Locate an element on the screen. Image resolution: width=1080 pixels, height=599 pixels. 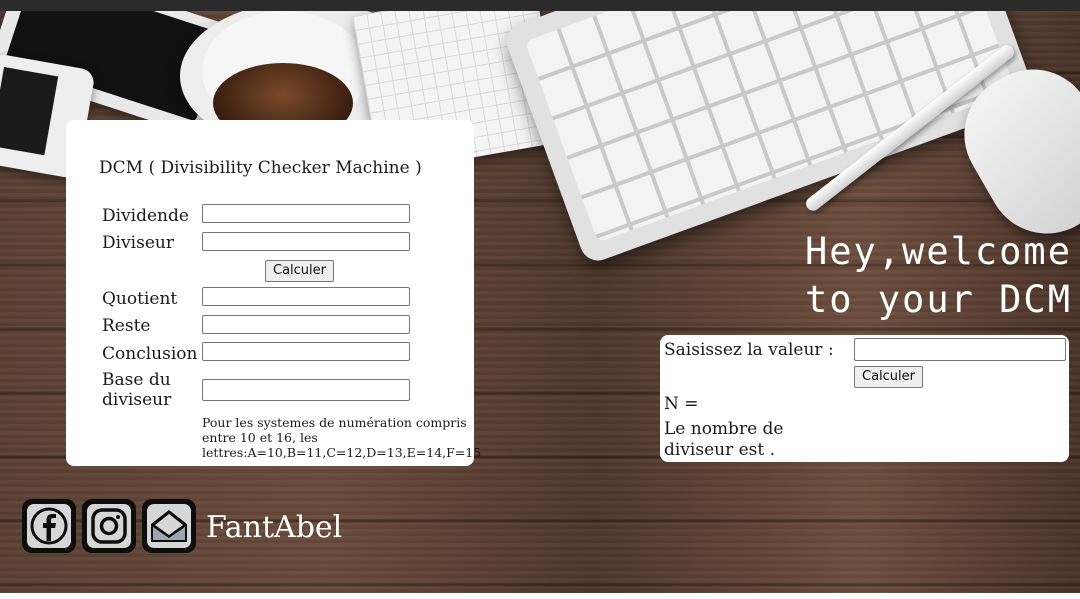
conclusion-field is located at coordinates (306, 351).